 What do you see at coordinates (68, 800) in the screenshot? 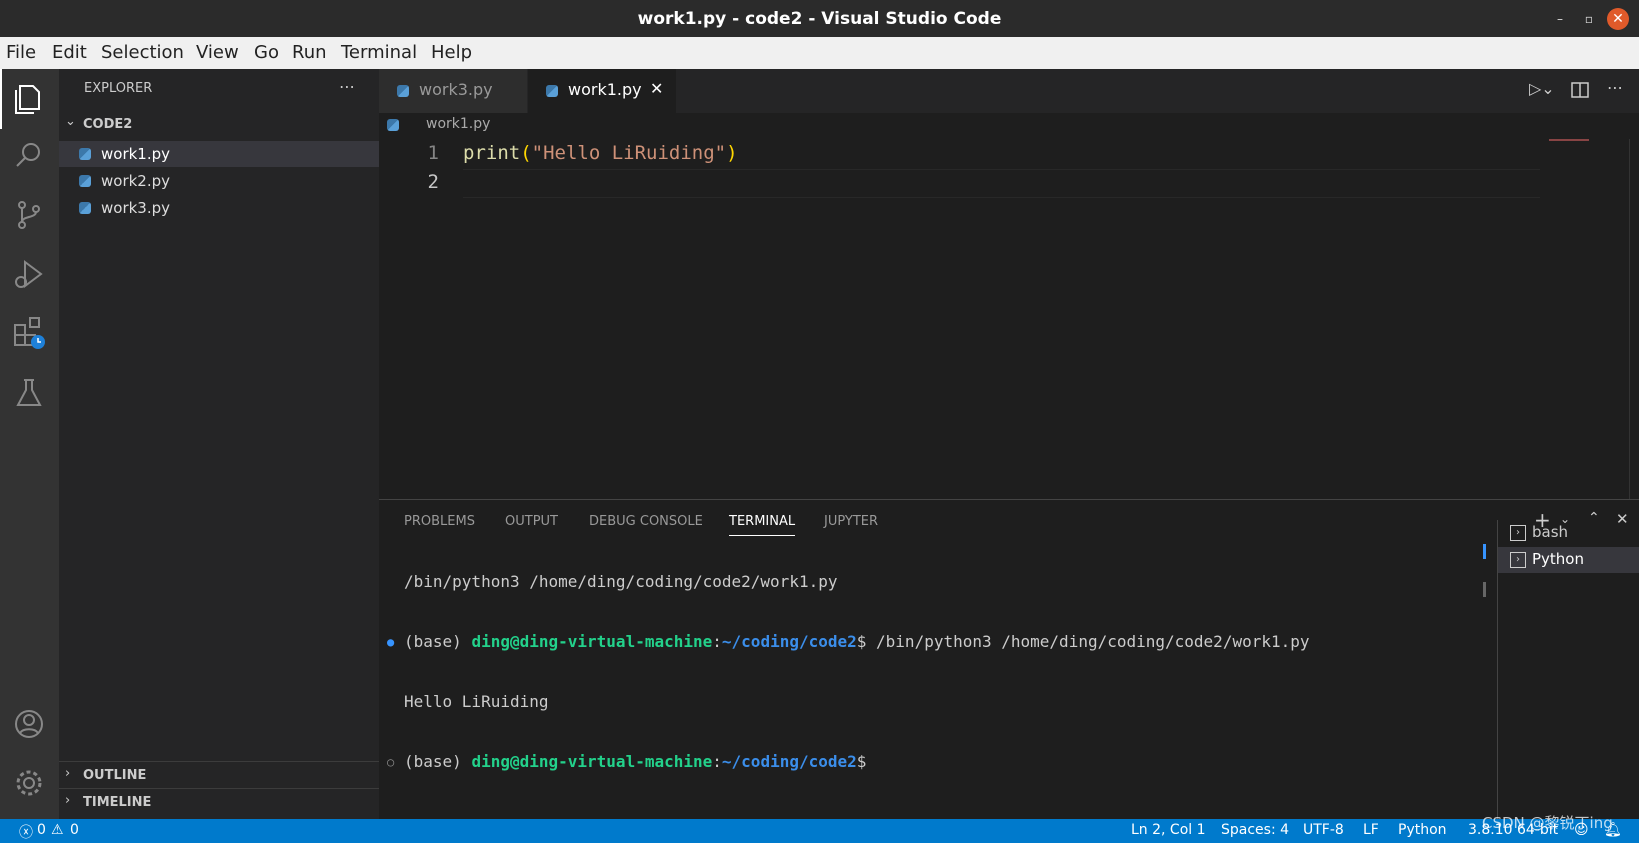
I see `chevron-right-icon: ›` at bounding box center [68, 800].